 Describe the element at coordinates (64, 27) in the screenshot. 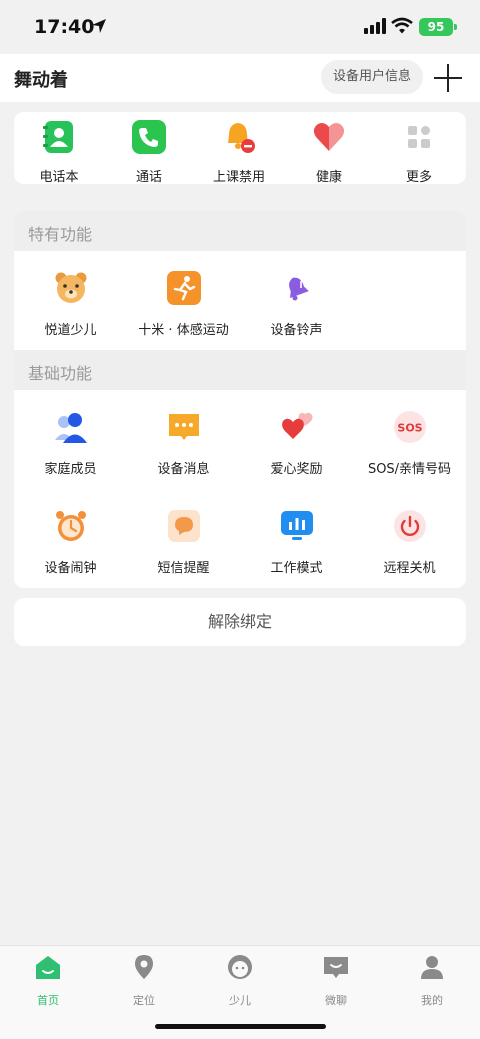

I see `status-time: 17:40` at that location.